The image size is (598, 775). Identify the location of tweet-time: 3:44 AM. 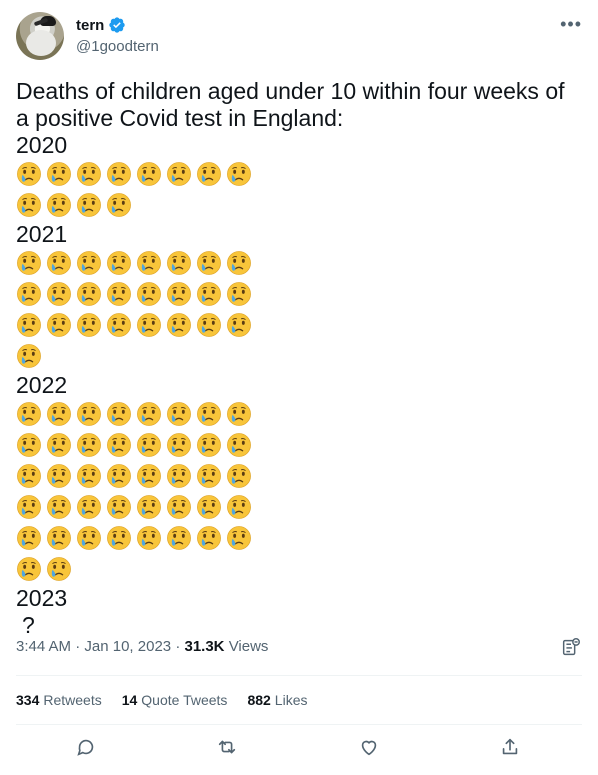
(43, 646).